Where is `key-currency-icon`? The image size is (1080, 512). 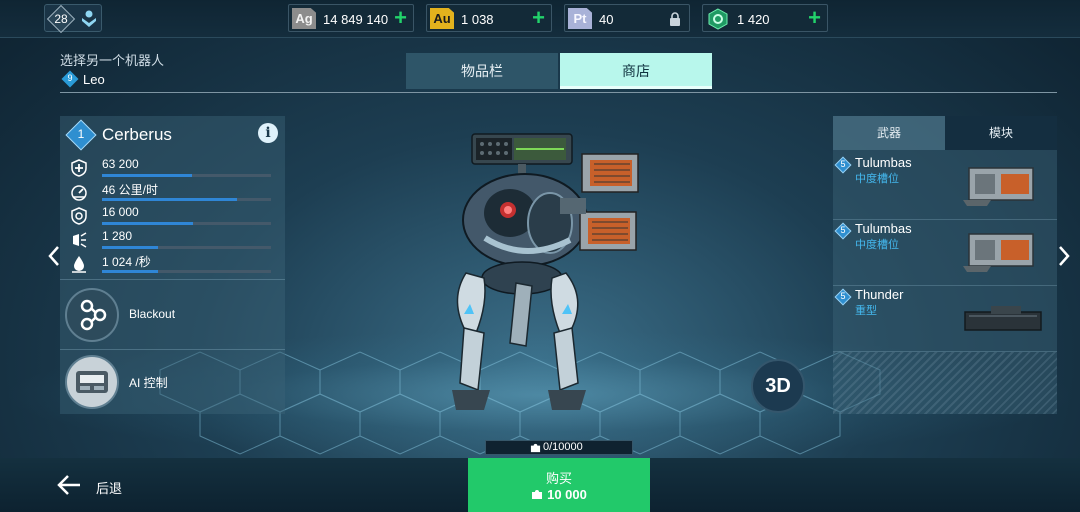
key-currency-icon is located at coordinates (718, 19).